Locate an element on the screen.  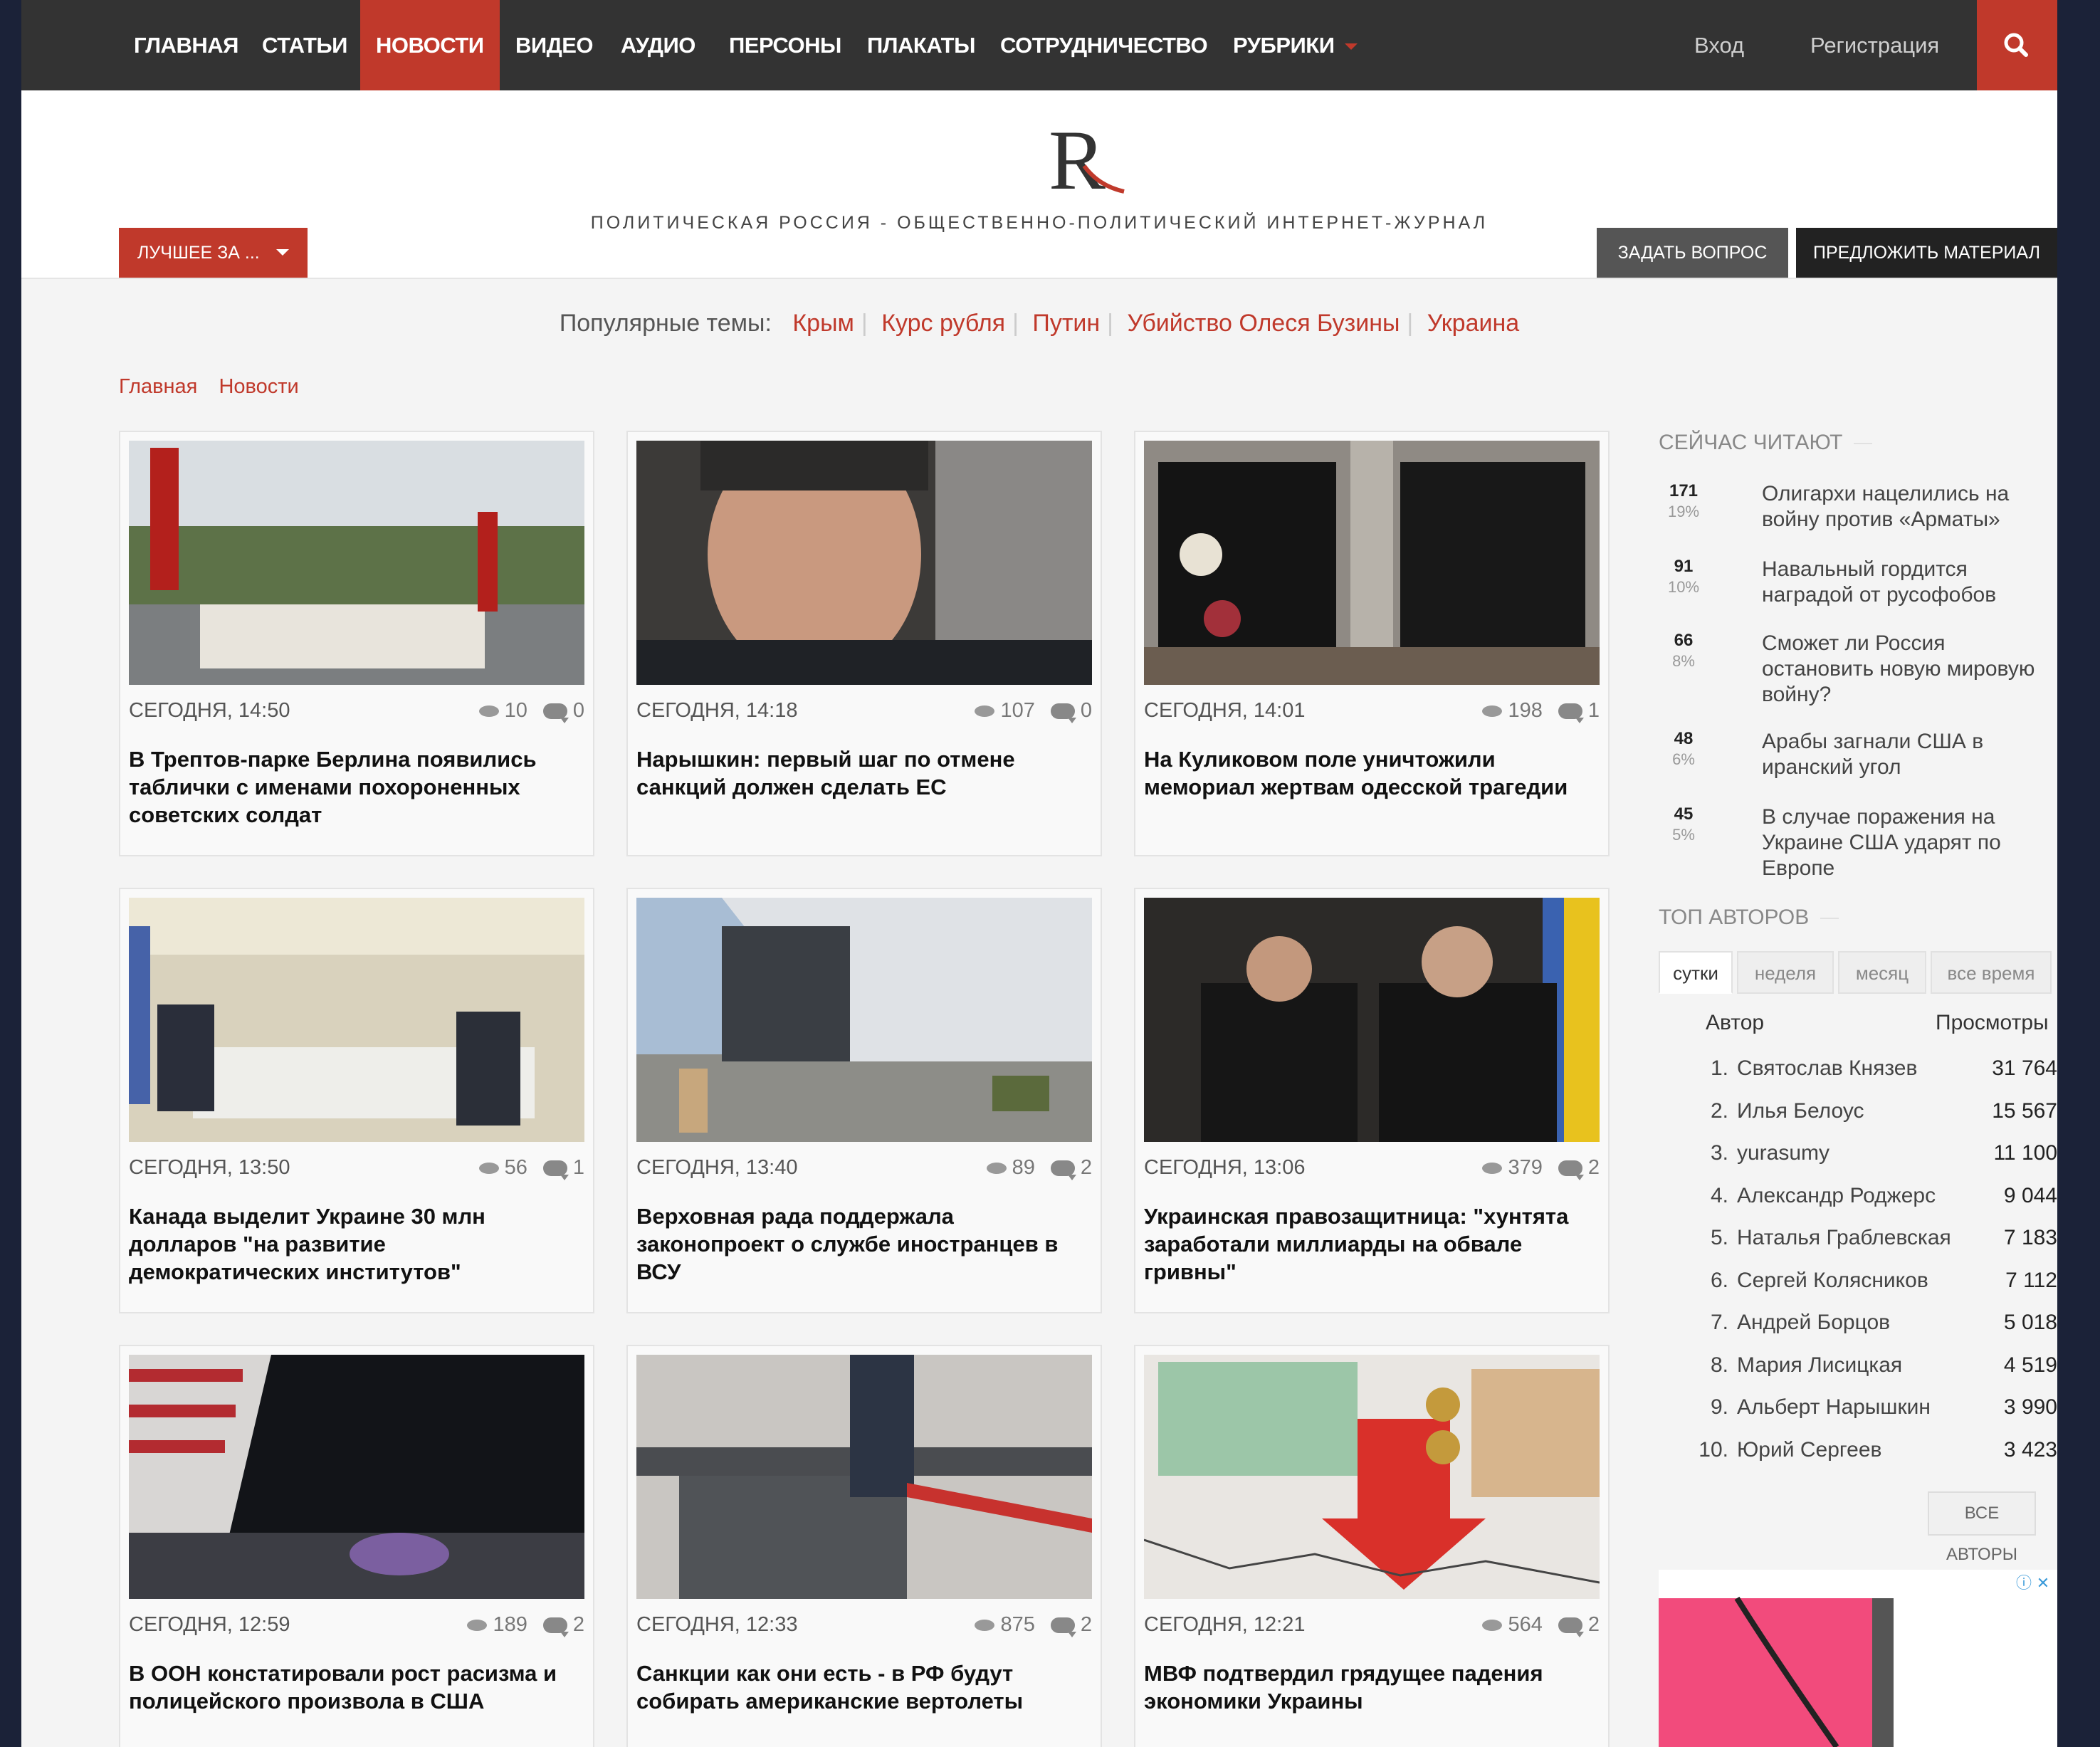
suggest-material-button: ПРЕДЛОЖИТЬ МАТЕРИАЛ is located at coordinates (1926, 253).